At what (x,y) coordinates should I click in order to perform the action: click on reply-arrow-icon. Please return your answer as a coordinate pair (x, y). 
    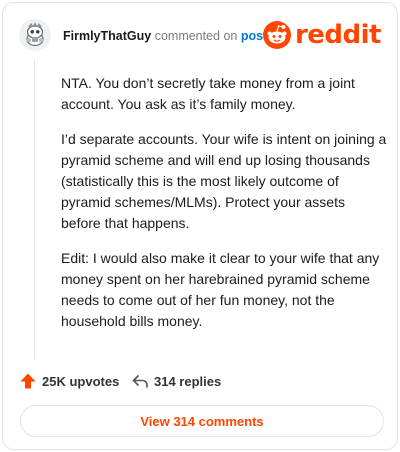
    Looking at the image, I should click on (140, 381).